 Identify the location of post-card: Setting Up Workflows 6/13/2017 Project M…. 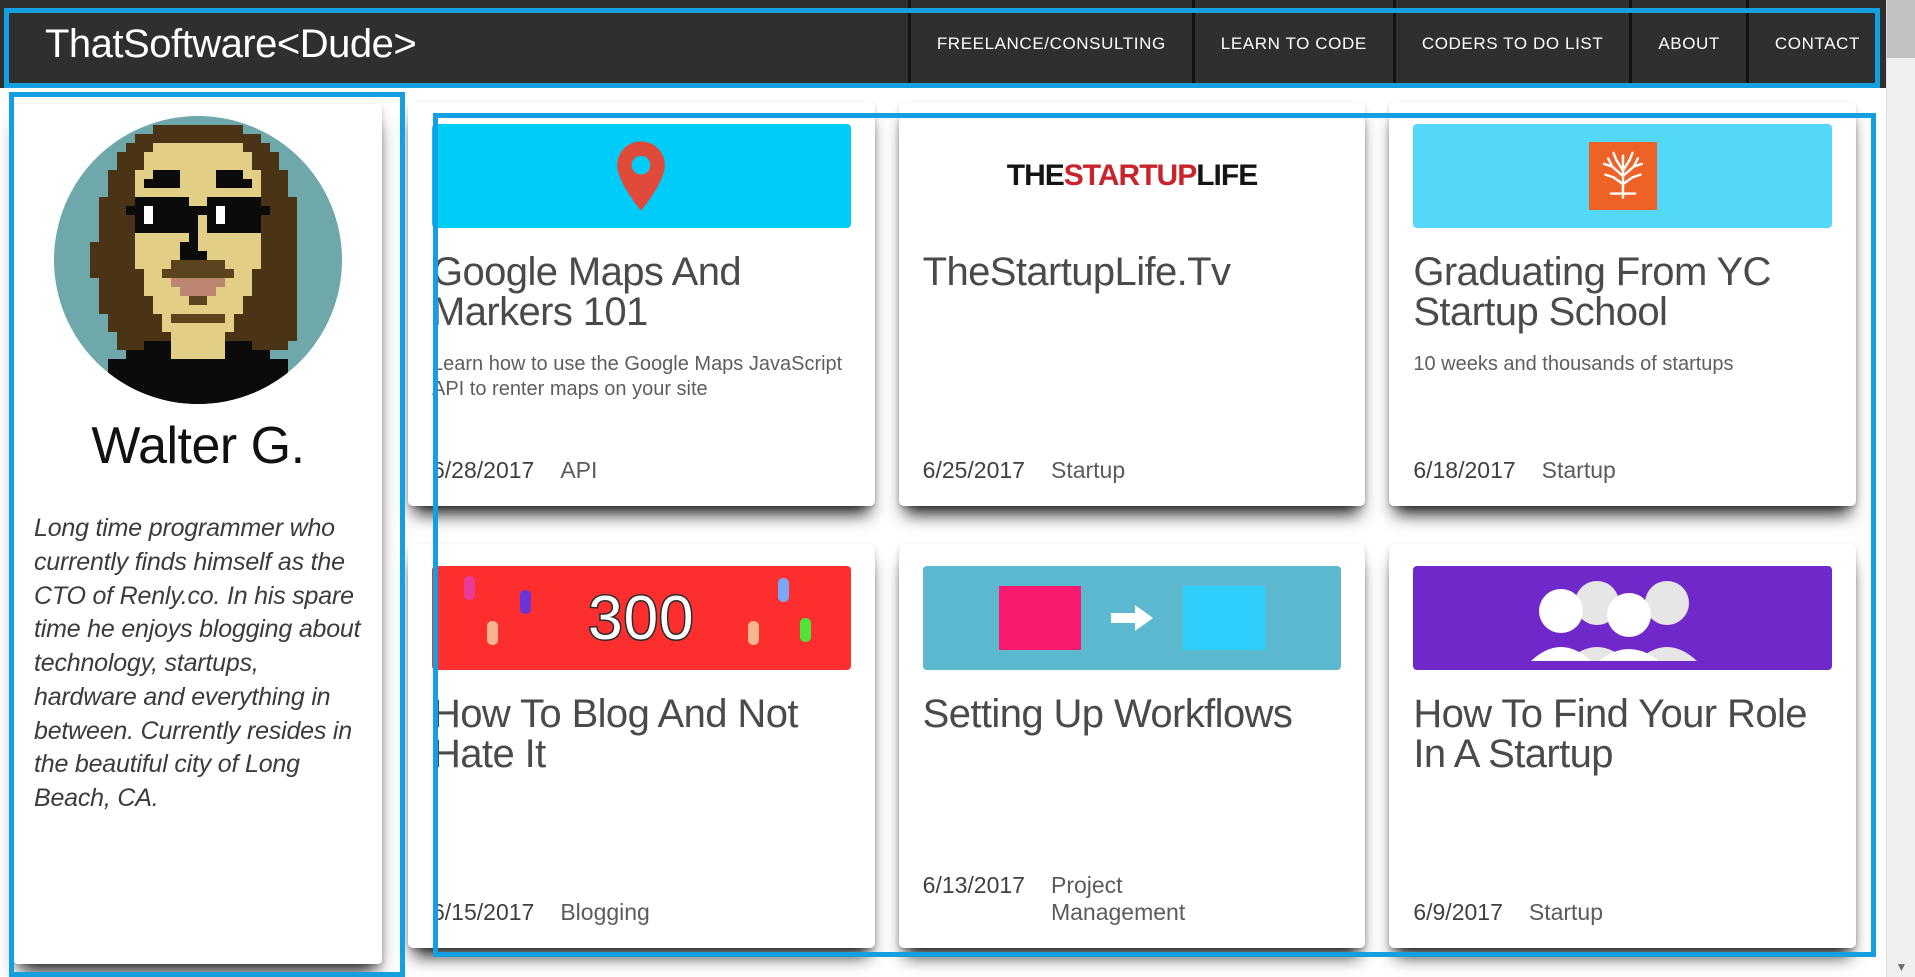
(1132, 746).